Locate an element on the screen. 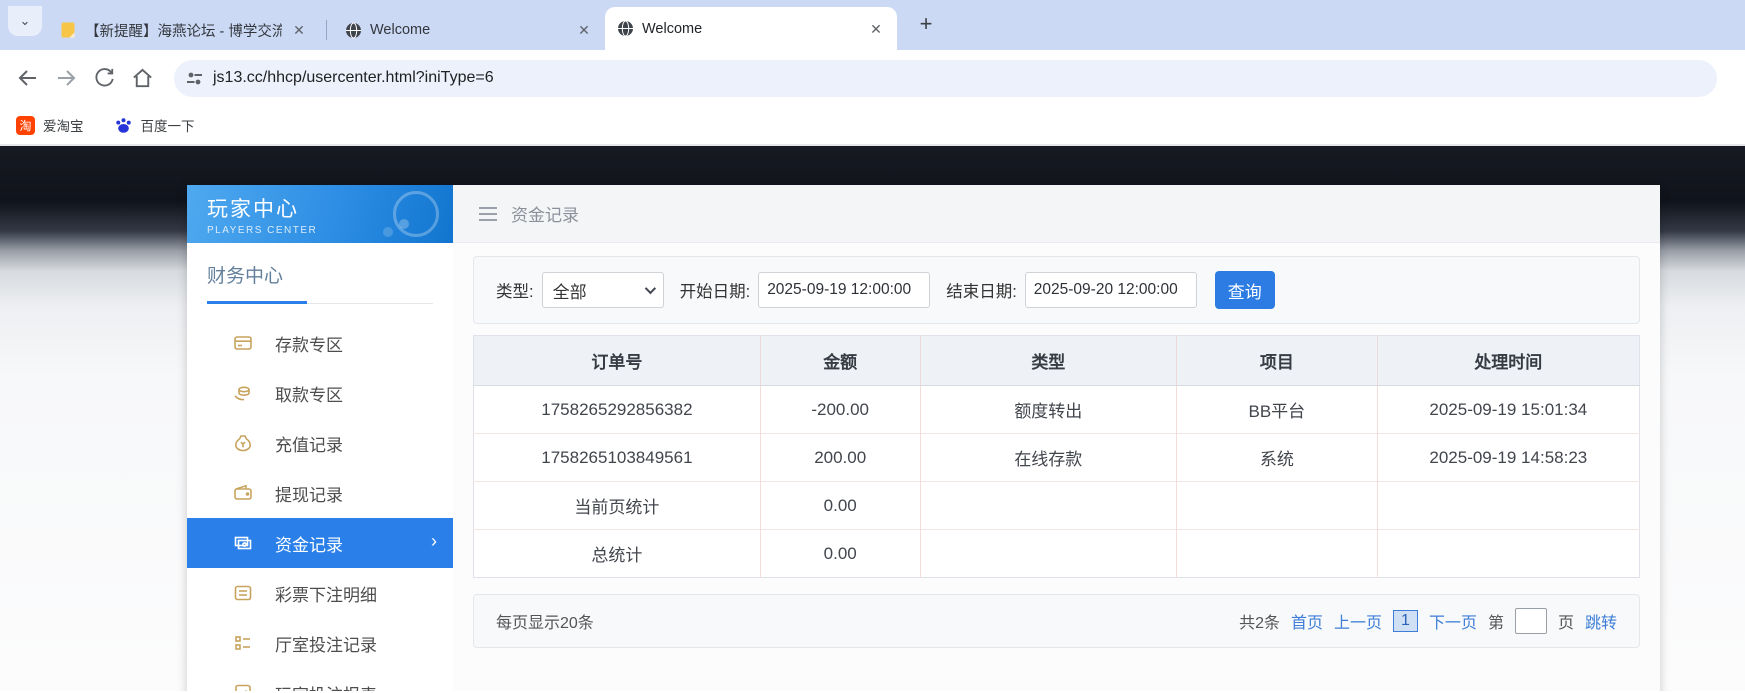 The width and height of the screenshot is (1745, 693). bookmark-label: 爱淘宝 is located at coordinates (63, 126).